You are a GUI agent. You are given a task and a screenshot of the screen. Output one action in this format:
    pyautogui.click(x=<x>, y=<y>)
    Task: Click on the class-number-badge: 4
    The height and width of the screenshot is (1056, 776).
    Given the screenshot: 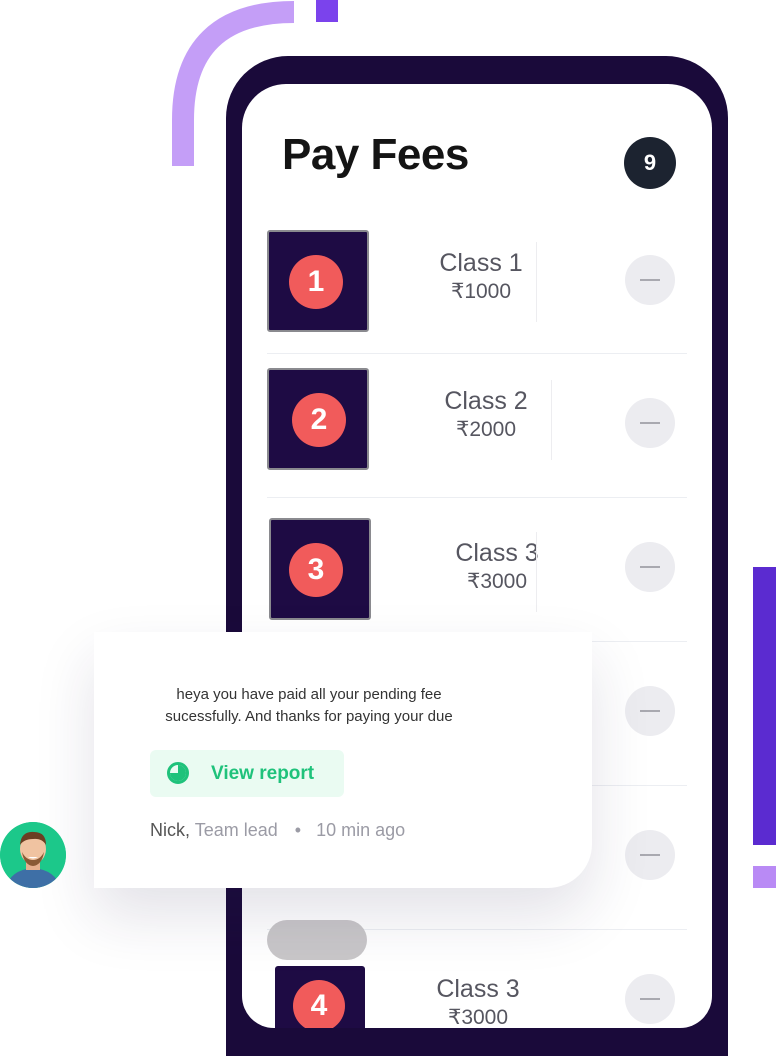 What is the action you would take?
    pyautogui.click(x=319, y=1004)
    